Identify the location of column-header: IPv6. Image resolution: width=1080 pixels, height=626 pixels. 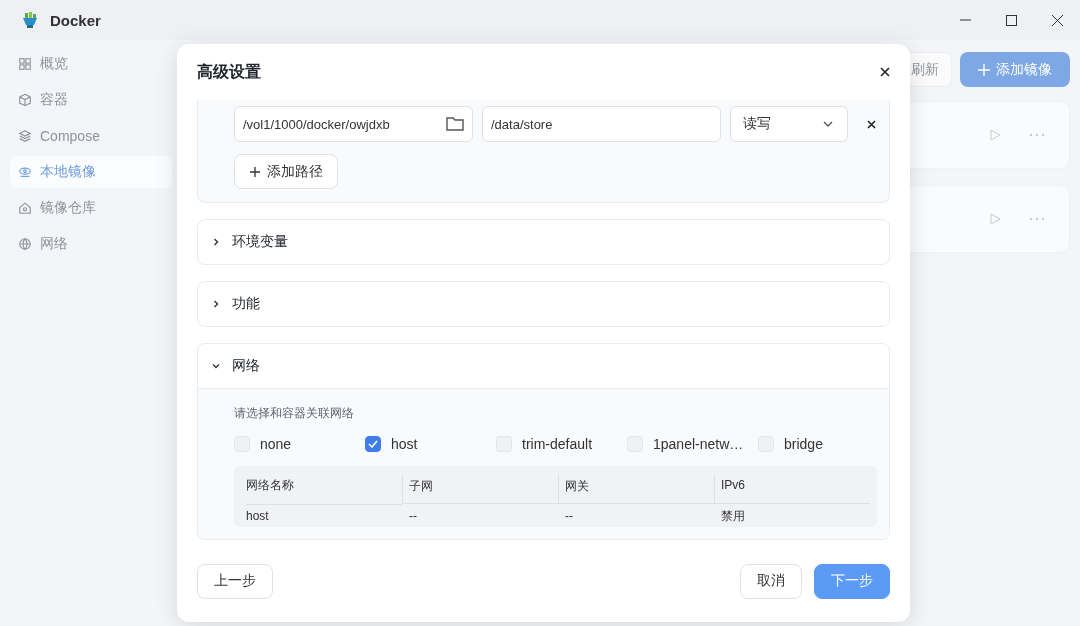
(792, 489).